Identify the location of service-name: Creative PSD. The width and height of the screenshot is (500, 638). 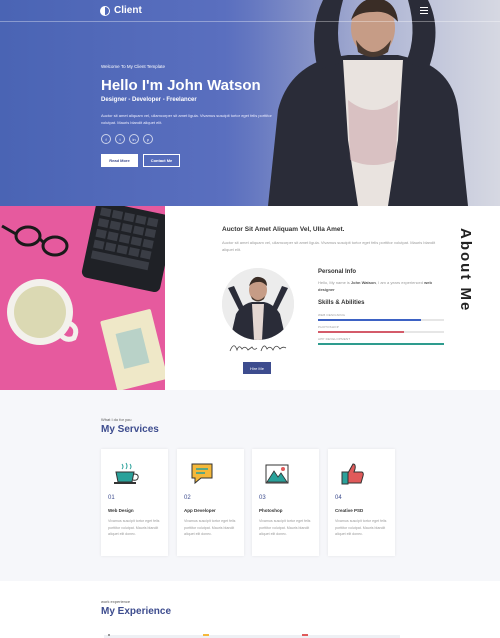
(349, 510).